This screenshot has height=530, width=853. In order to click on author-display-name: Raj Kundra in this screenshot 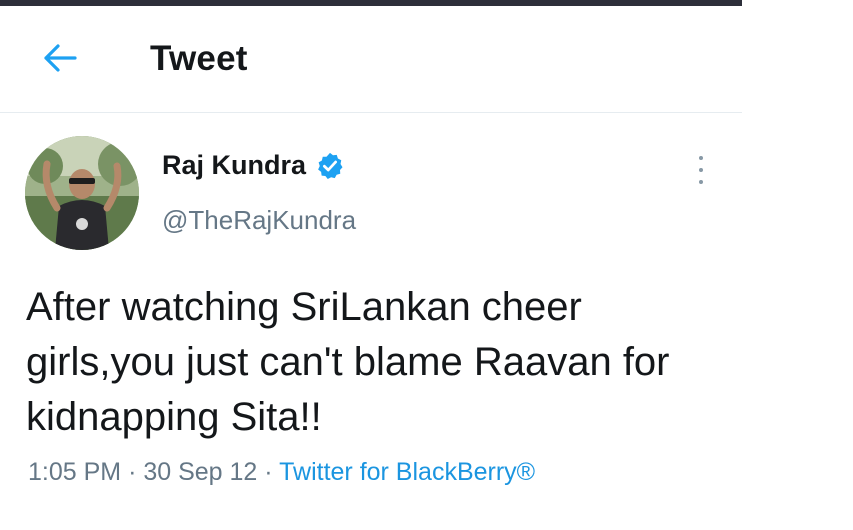, I will do `click(234, 165)`.